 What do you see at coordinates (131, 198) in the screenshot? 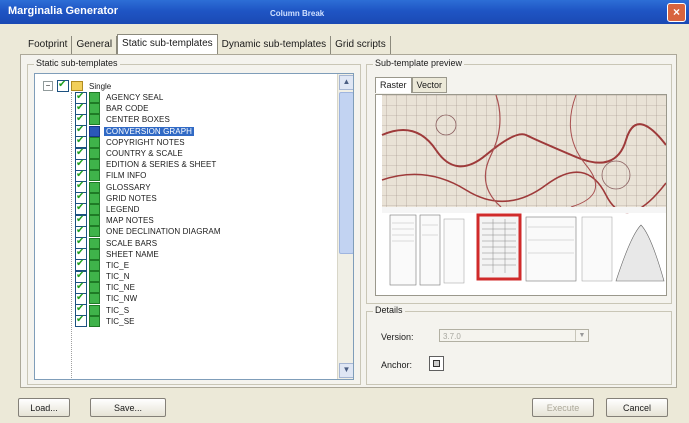
I see `tree-item-label: GRID NOTES` at bounding box center [131, 198].